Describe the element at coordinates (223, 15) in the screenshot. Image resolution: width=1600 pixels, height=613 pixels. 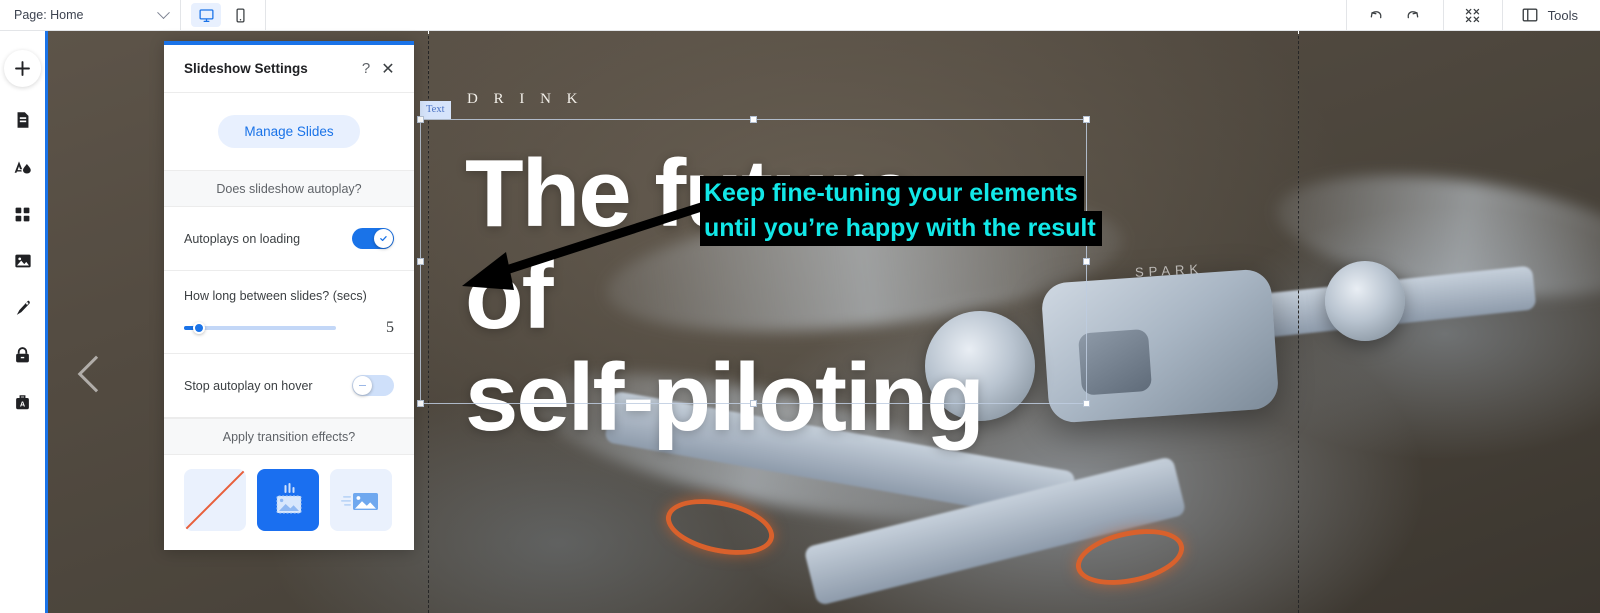
I see `device-switcher` at that location.